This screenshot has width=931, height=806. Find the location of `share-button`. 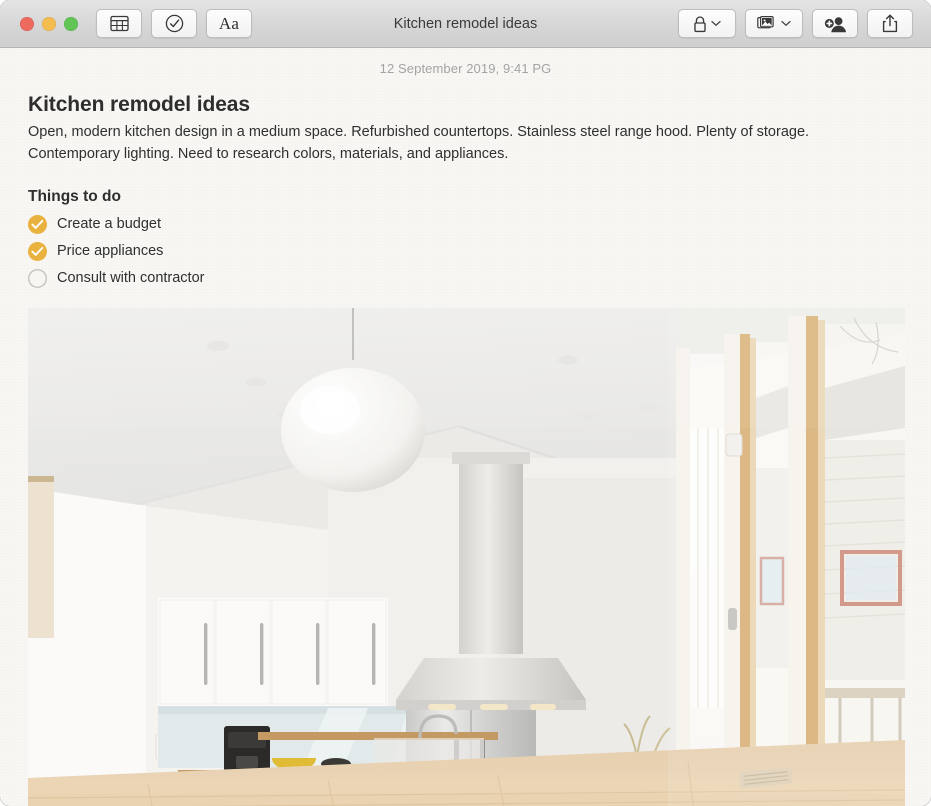

share-button is located at coordinates (890, 23).